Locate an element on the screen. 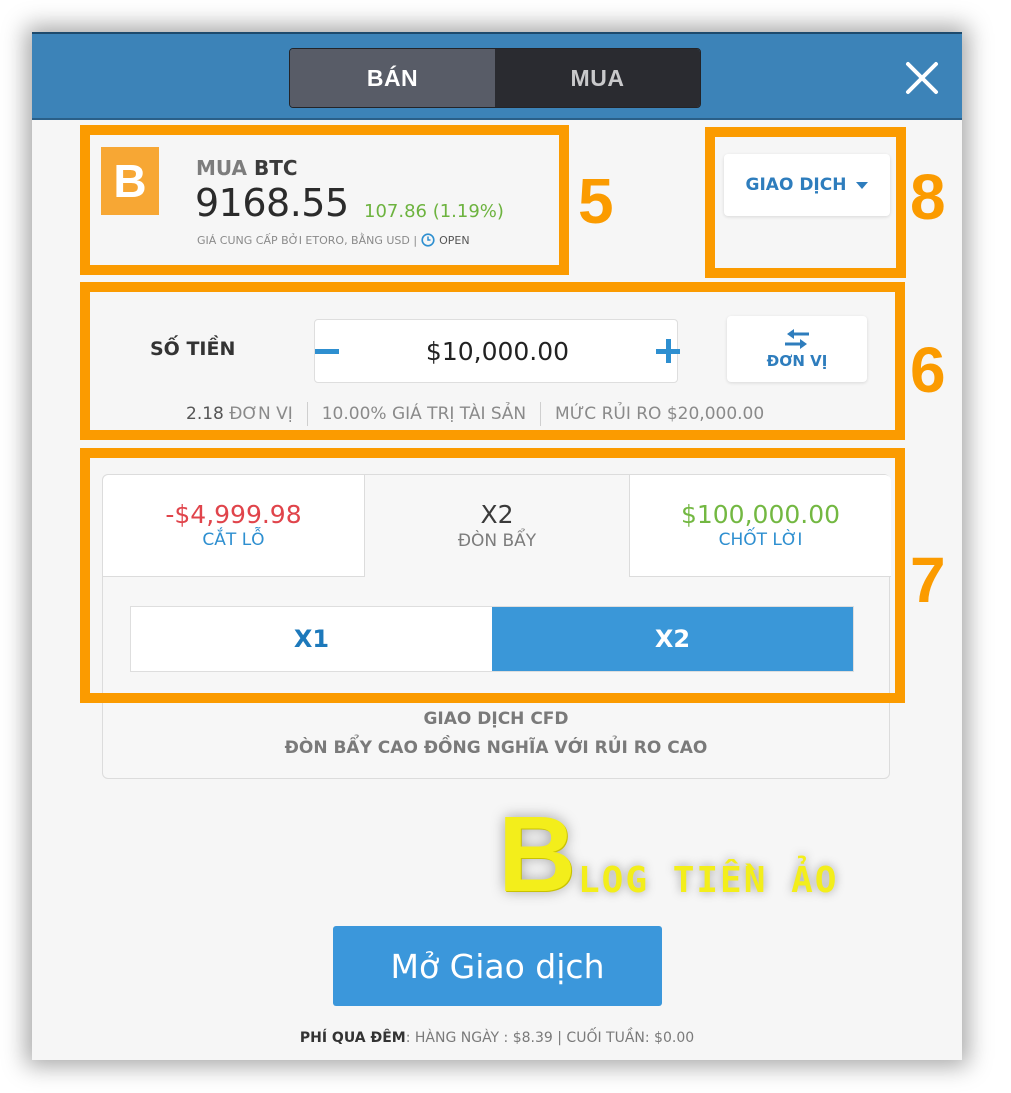  units-toggle-button: ĐƠN VỊ is located at coordinates (797, 349).